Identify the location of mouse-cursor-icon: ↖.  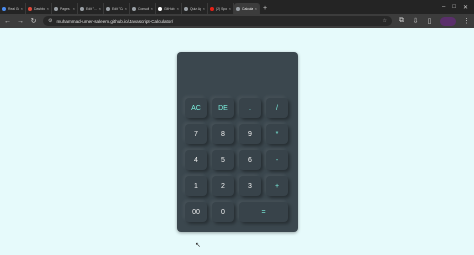
(198, 245).